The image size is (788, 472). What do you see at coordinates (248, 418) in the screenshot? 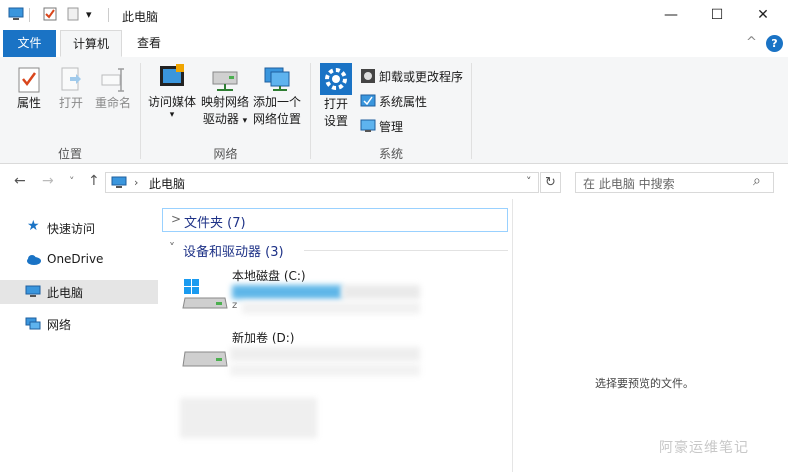
I see `obscured-device-item` at bounding box center [248, 418].